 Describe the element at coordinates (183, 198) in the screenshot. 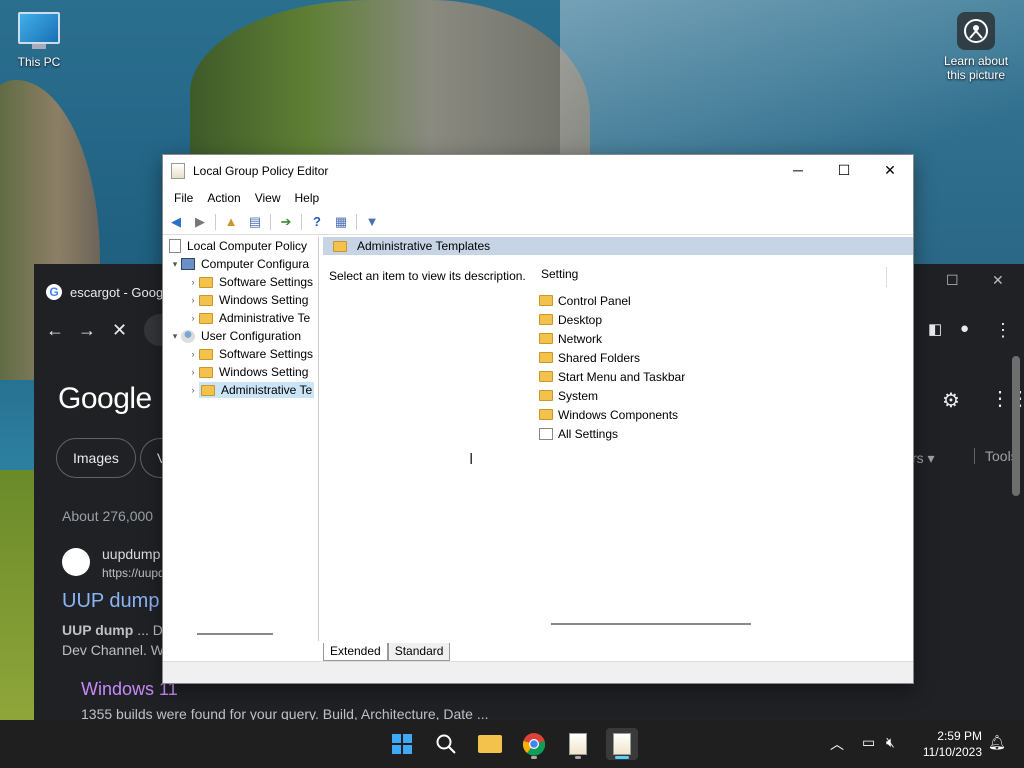

I see `menu-file: File` at that location.